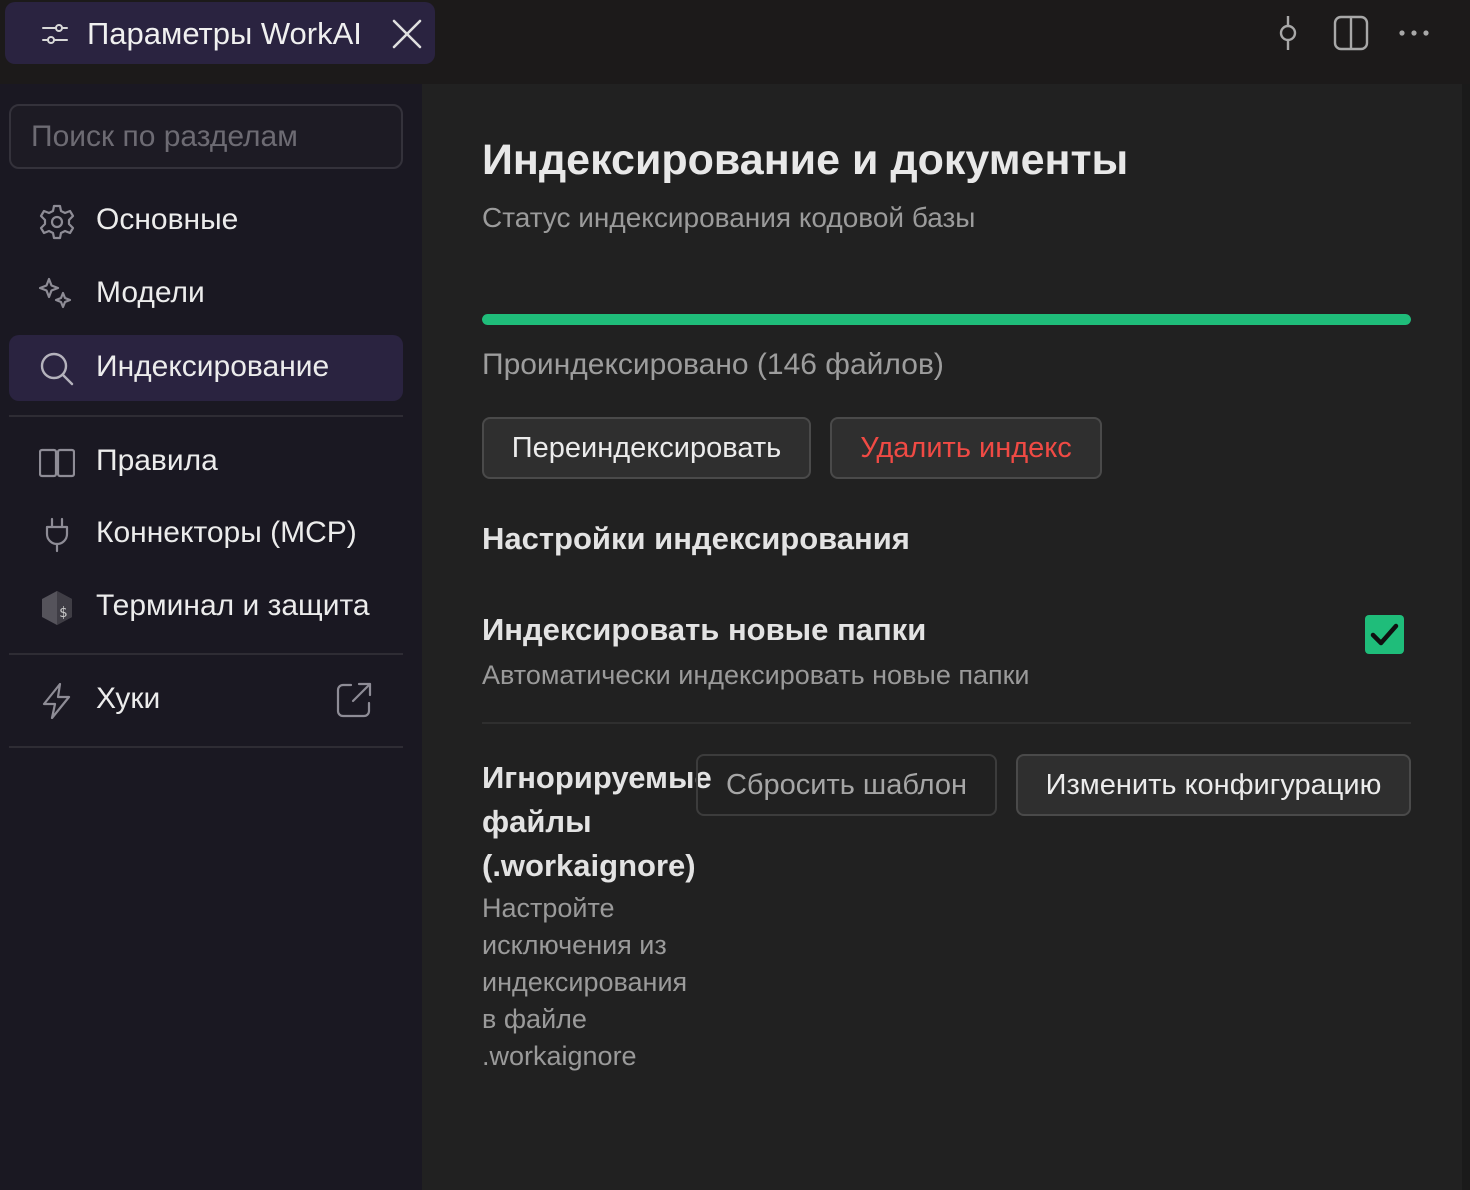 Image resolution: width=1470 pixels, height=1190 pixels. I want to click on sidebar-item-general: Основные, so click(206, 221).